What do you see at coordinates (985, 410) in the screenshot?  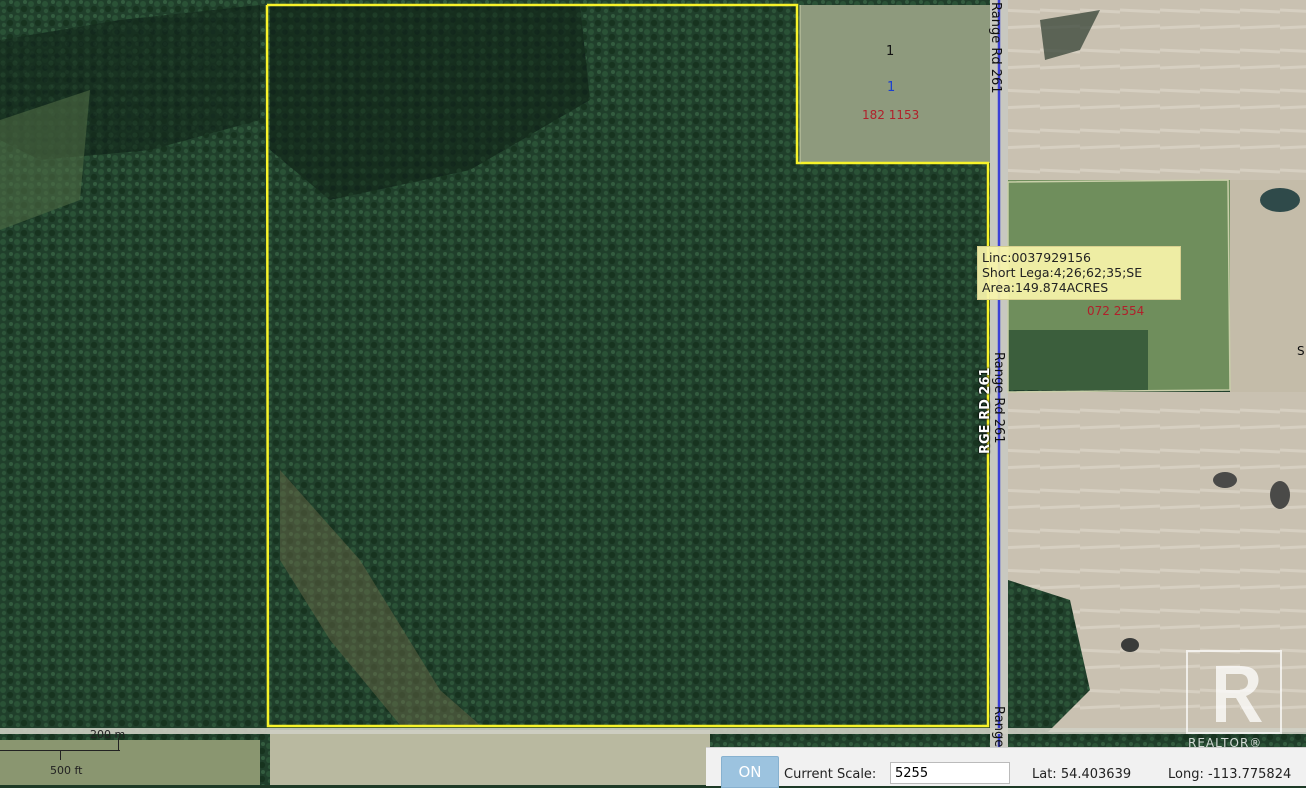 I see `road-label-rge-rd-261: RGE RD 261` at bounding box center [985, 410].